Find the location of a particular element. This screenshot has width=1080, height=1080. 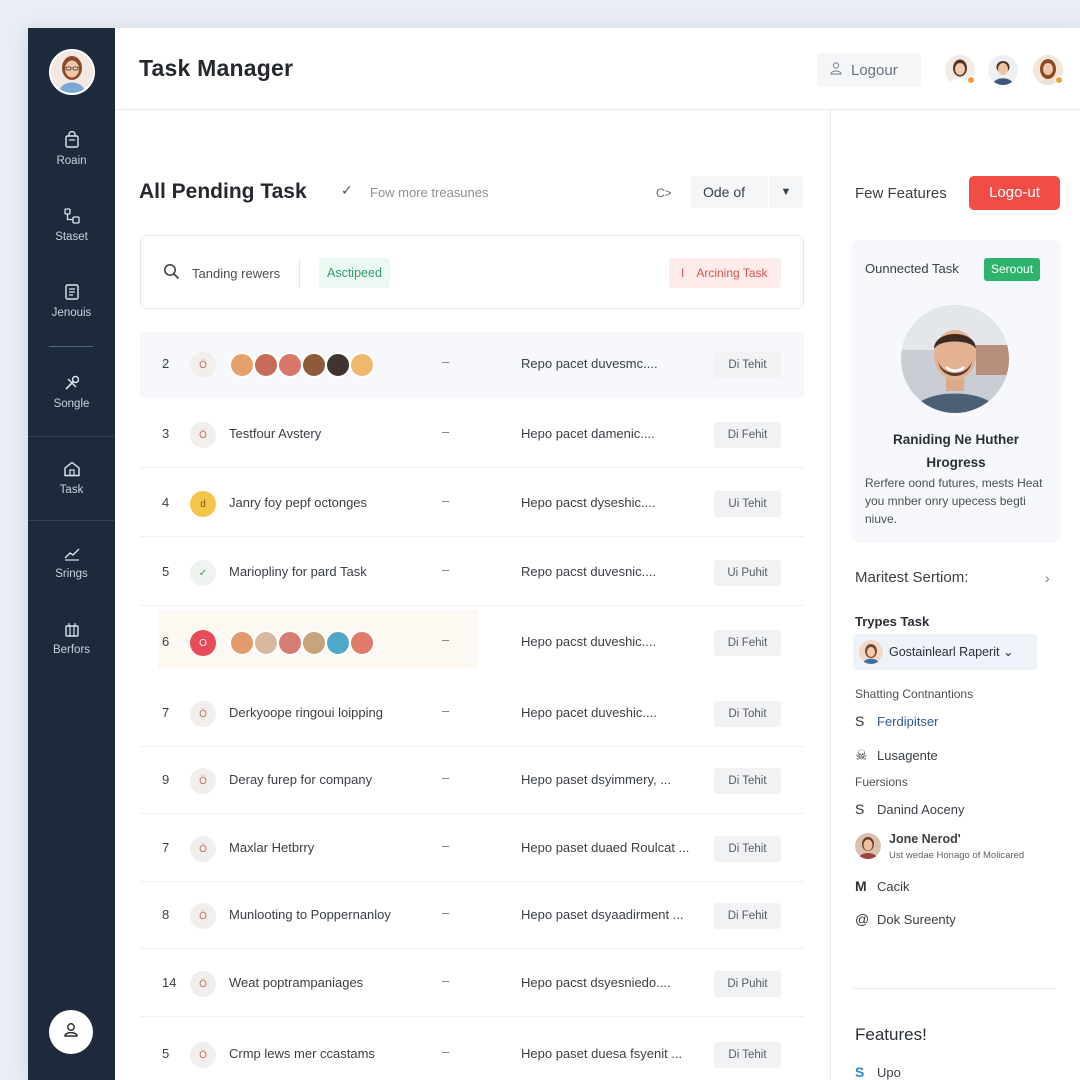

logout-top-button: Logour is located at coordinates (869, 70).